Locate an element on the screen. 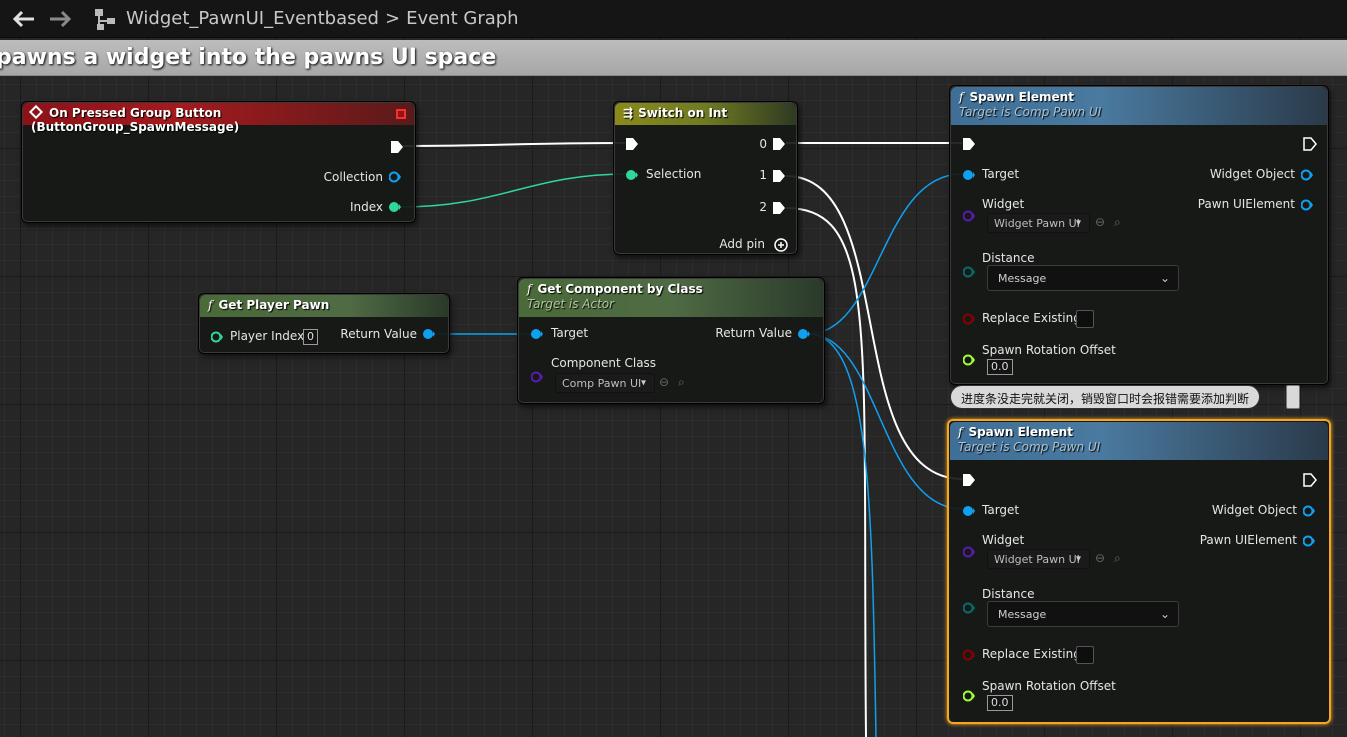 The image size is (1347, 737). spawn-element-header-2: f Spawn Element Target is Comp Pawn UI is located at coordinates (1139, 441).